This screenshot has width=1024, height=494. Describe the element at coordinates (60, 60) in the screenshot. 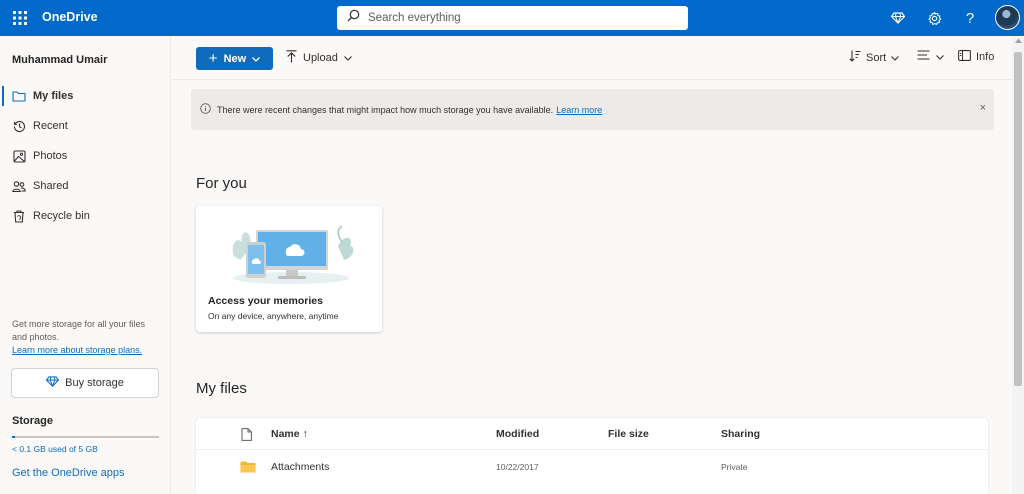

I see `user-name: Muhammad Umair` at that location.